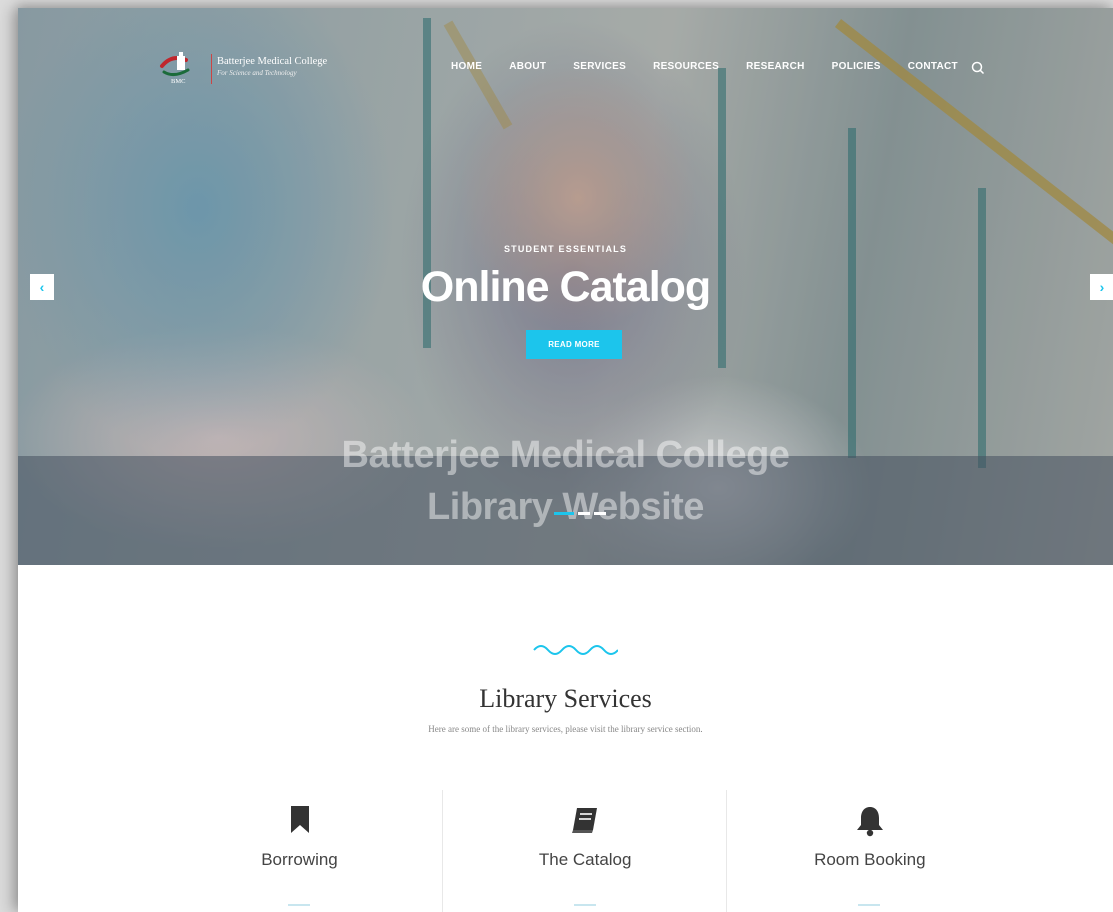 The height and width of the screenshot is (912, 1113). I want to click on service-catalog: The Catalog, so click(584, 851).